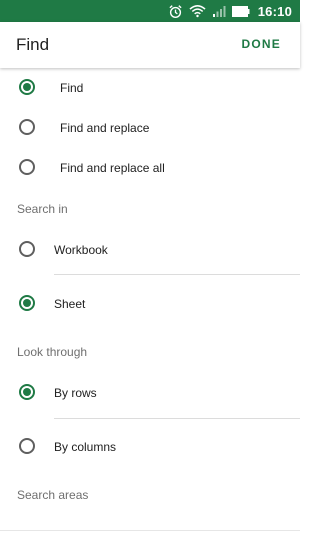  What do you see at coordinates (150, 249) in the screenshot?
I see `radio-option-workbook: Workbook` at bounding box center [150, 249].